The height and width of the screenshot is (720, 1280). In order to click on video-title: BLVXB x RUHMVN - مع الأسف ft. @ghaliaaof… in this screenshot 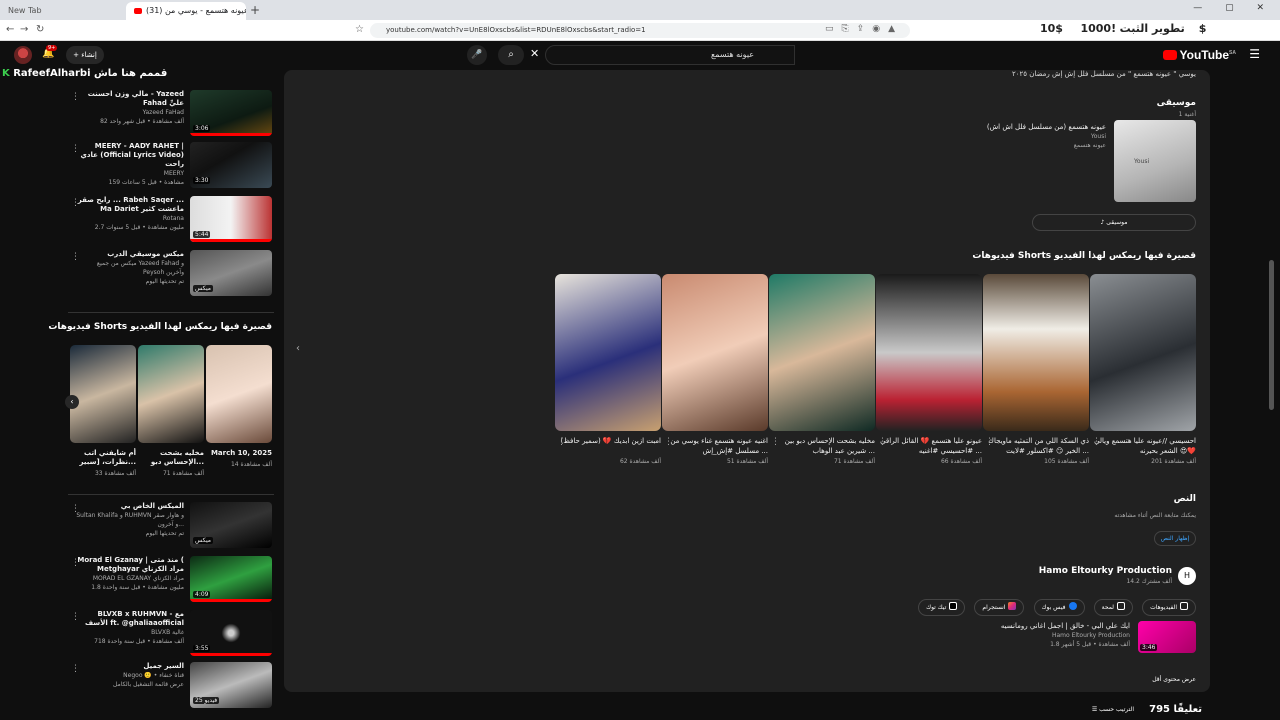, I will do `click(130, 619)`.